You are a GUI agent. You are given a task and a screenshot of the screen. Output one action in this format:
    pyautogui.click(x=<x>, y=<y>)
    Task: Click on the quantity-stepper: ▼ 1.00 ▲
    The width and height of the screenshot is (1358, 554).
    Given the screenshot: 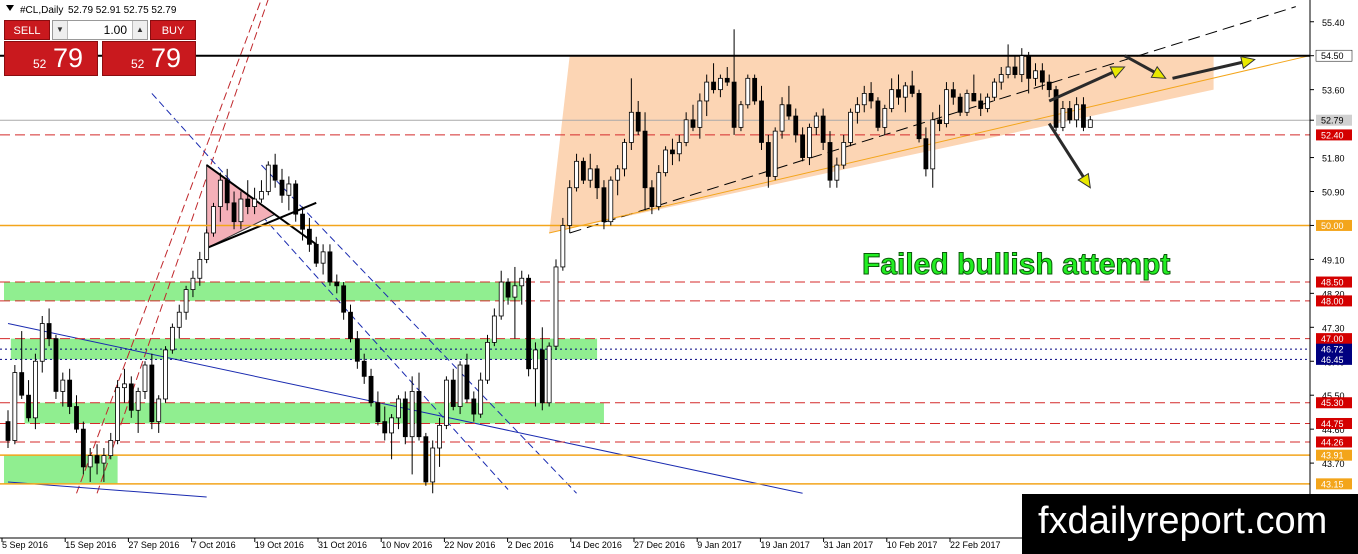 What is the action you would take?
    pyautogui.click(x=100, y=30)
    